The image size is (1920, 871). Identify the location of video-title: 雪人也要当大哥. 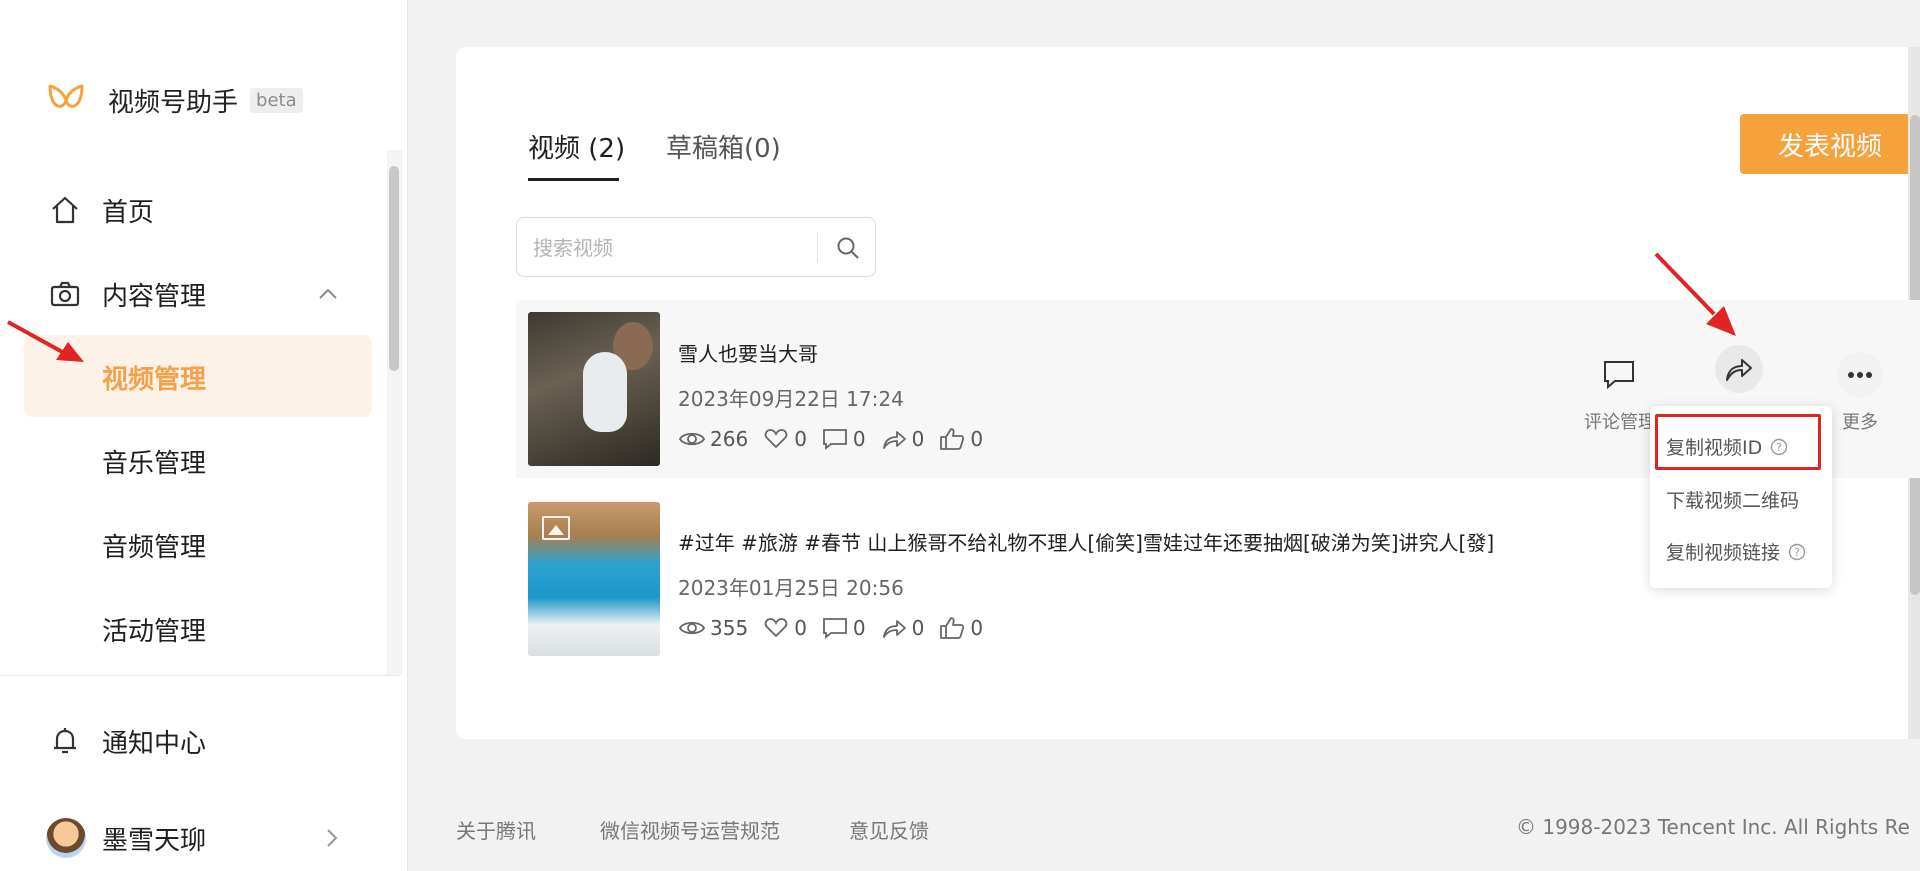
(748, 352).